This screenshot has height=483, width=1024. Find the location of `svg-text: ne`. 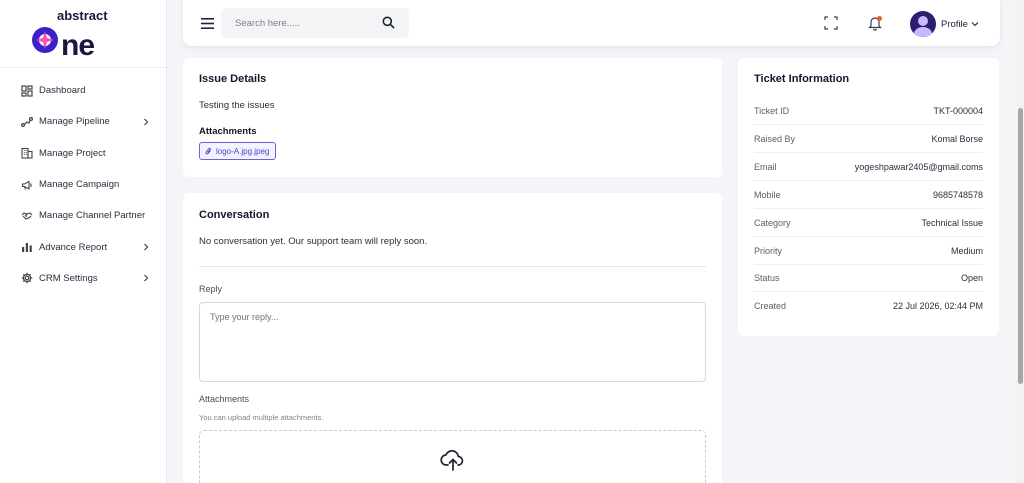

svg-text: ne is located at coordinates (77, 44).